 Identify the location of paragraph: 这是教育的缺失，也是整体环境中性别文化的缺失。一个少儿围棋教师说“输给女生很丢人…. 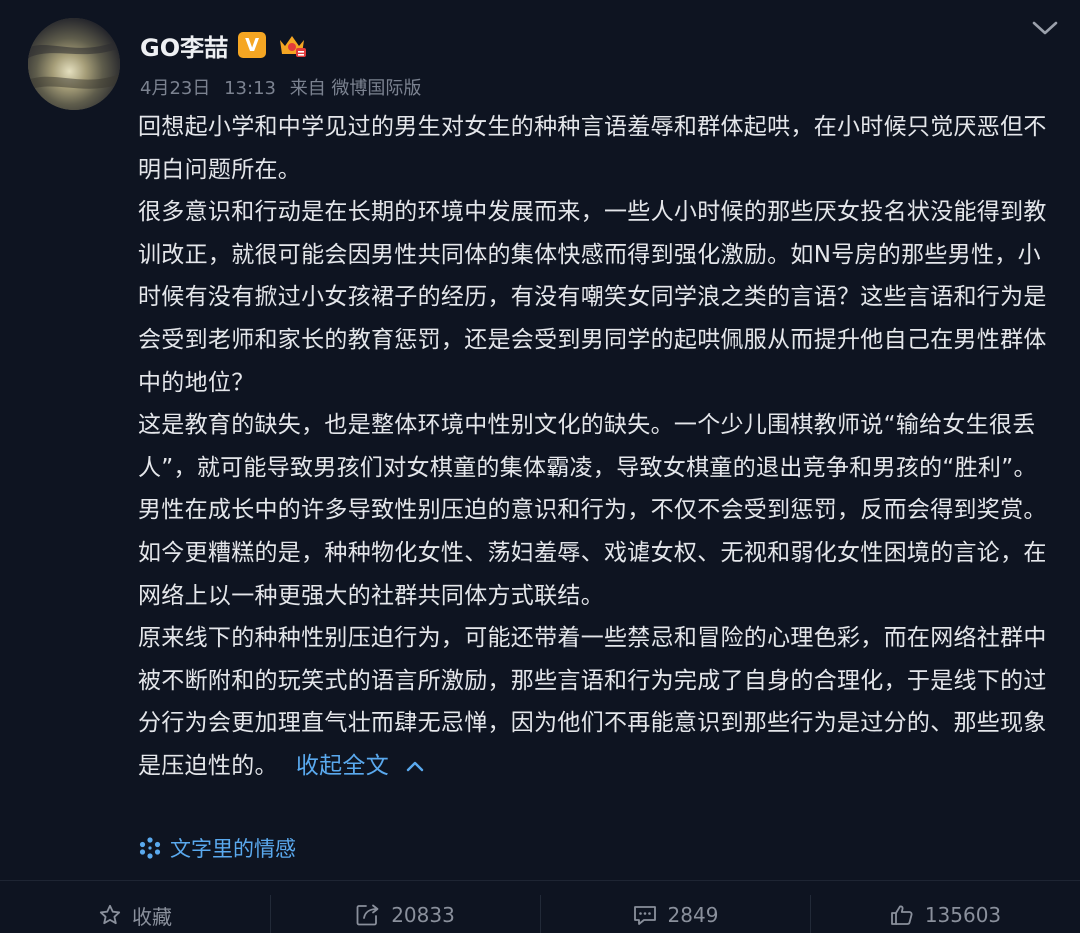
(592, 468).